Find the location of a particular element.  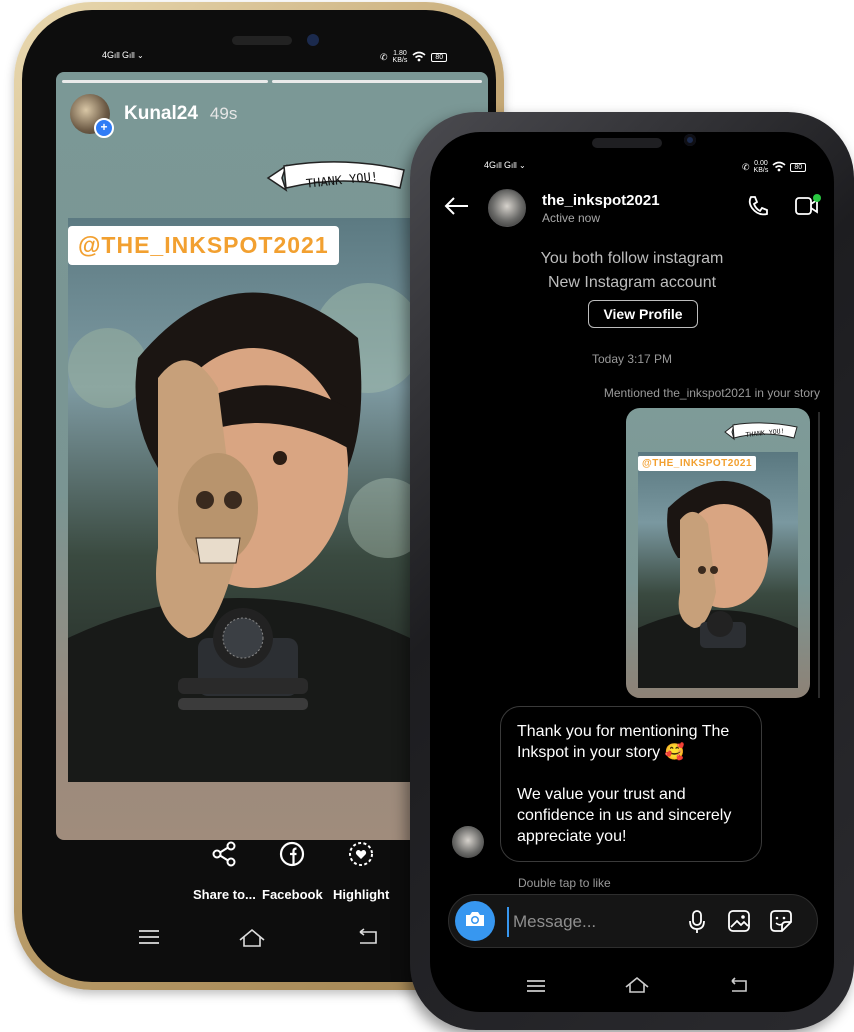

sticker-icon is located at coordinates (781, 923).